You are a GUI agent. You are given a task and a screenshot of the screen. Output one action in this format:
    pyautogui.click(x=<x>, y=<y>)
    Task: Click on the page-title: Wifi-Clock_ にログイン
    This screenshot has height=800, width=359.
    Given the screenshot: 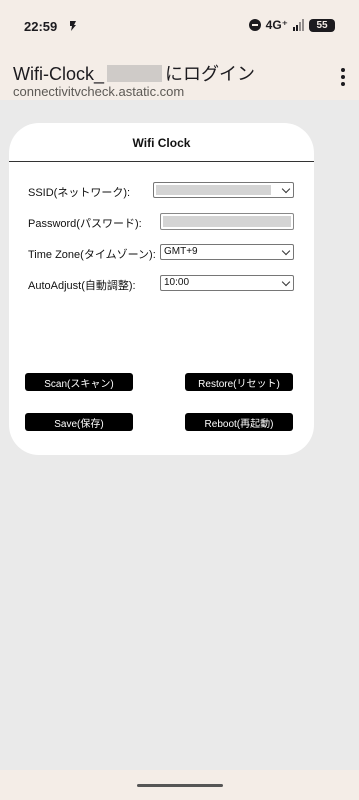 What is the action you would take?
    pyautogui.click(x=134, y=73)
    